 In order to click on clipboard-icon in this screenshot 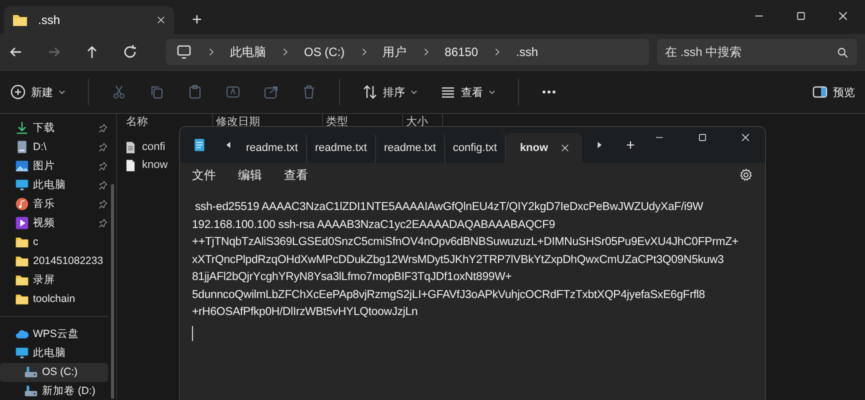, I will do `click(195, 92)`.